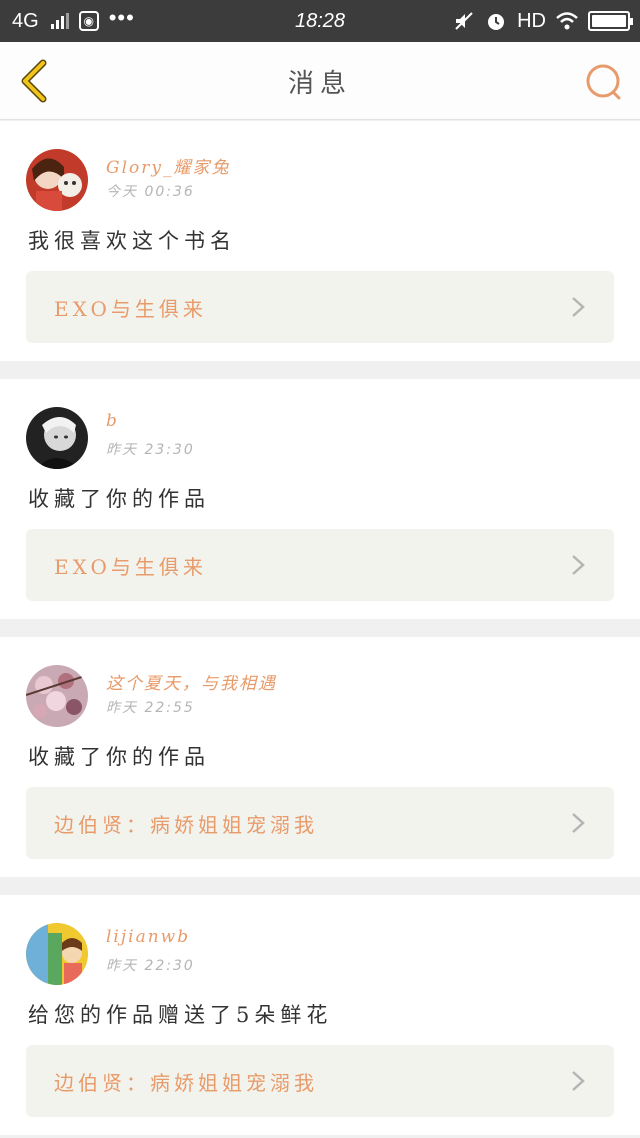 The height and width of the screenshot is (1138, 640). I want to click on username: Glory_耀家兔, so click(168, 165).